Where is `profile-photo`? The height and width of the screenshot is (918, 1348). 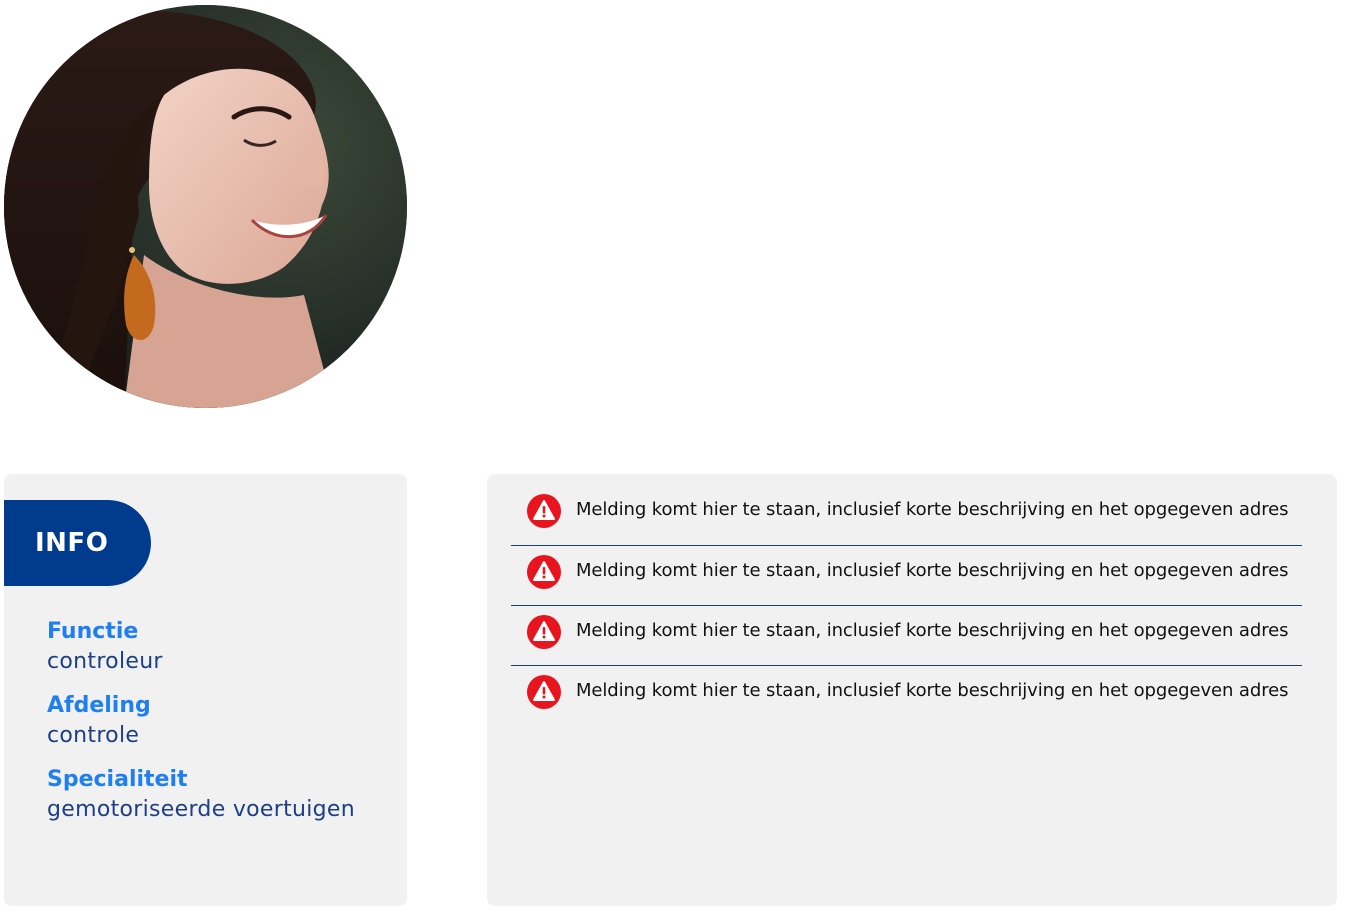 profile-photo is located at coordinates (205, 206).